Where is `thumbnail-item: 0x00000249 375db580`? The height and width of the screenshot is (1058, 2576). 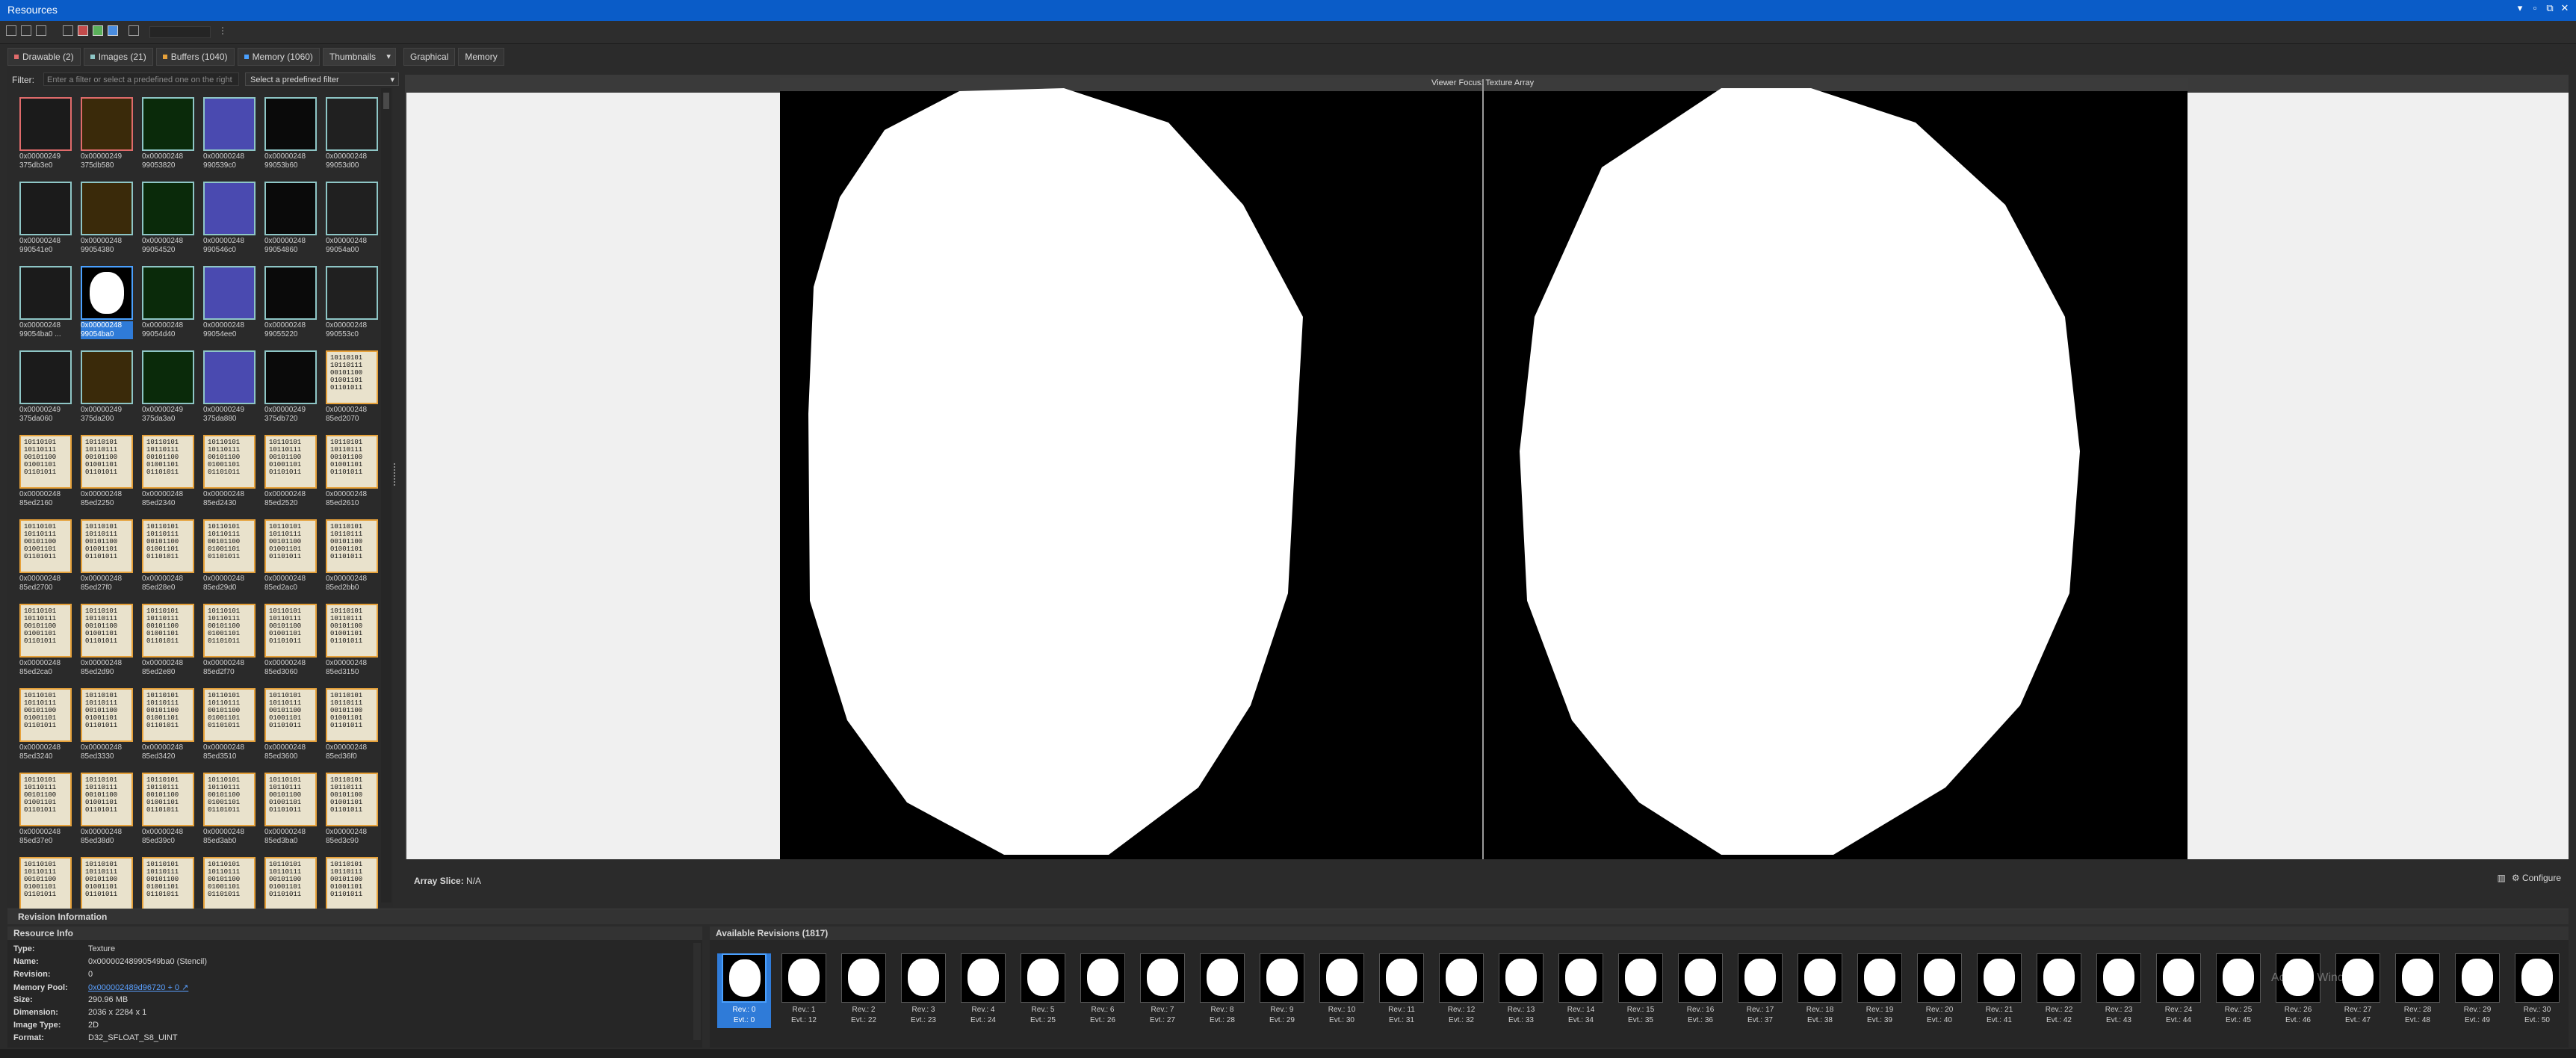
thumbnail-item: 0x00000249 375db580 is located at coordinates (107, 136).